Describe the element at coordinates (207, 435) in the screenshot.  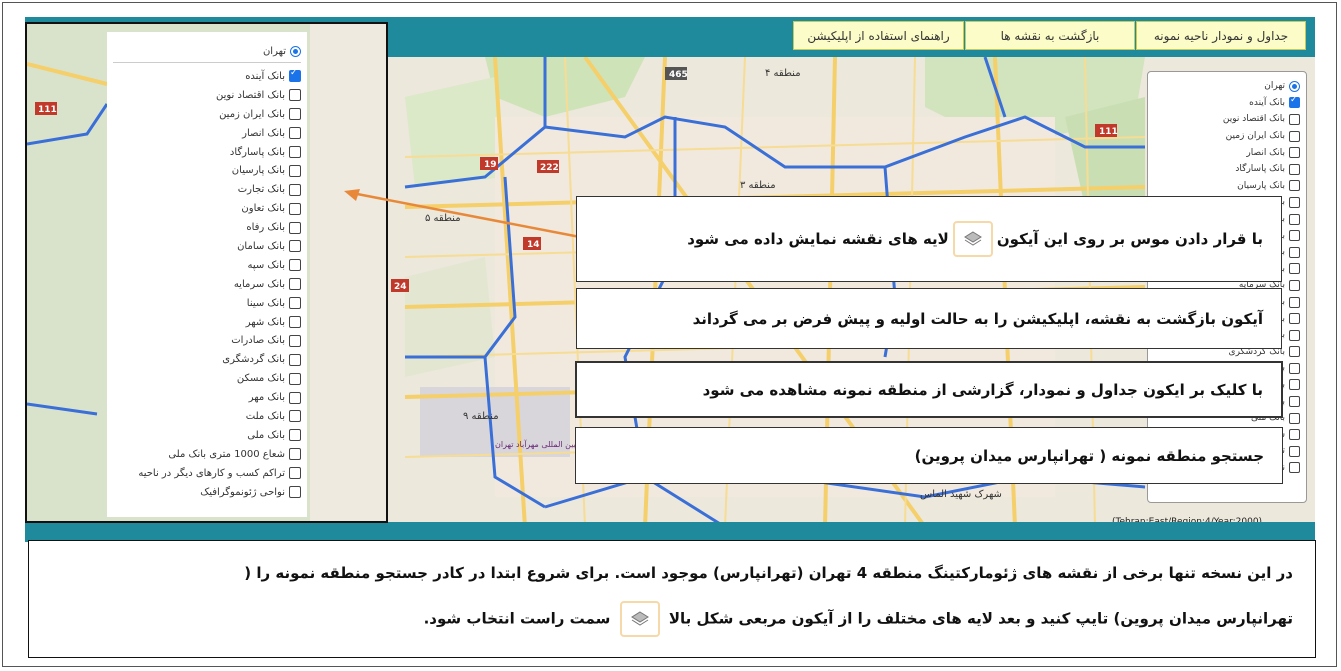
I see `layer-row: بانک ملی` at that location.